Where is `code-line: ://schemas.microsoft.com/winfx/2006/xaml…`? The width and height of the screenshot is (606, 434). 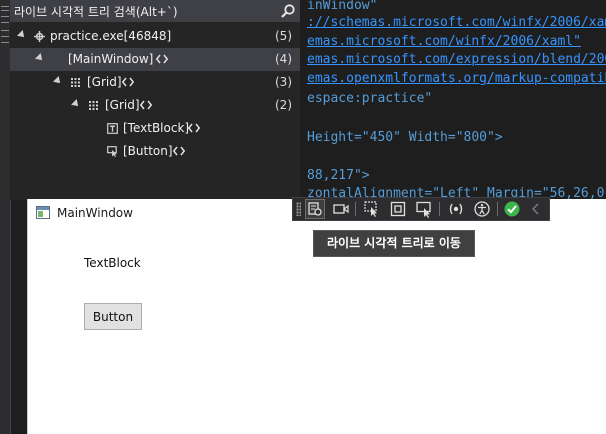 code-line: ://schemas.microsoft.com/winfx/2006/xaml… is located at coordinates (456, 22).